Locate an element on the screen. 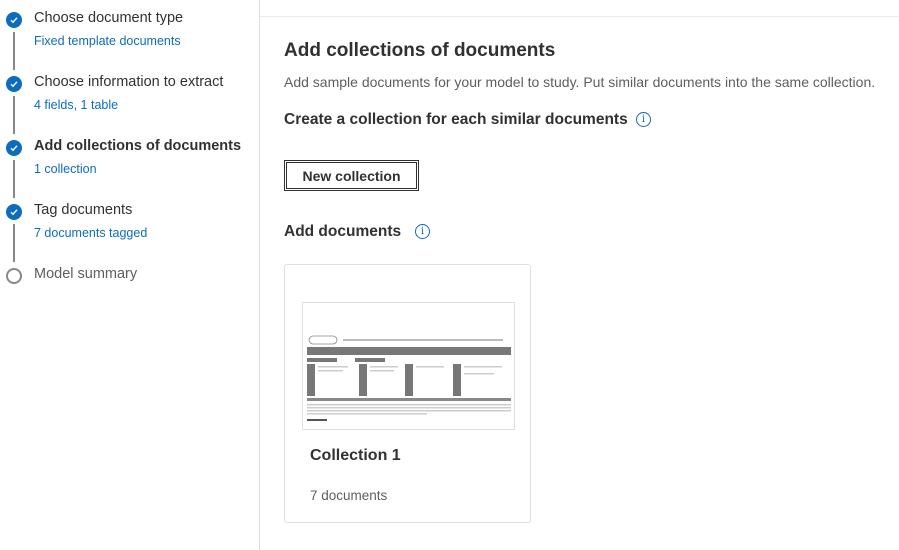 Image resolution: width=899 pixels, height=550 pixels. header-divider is located at coordinates (579, 16).